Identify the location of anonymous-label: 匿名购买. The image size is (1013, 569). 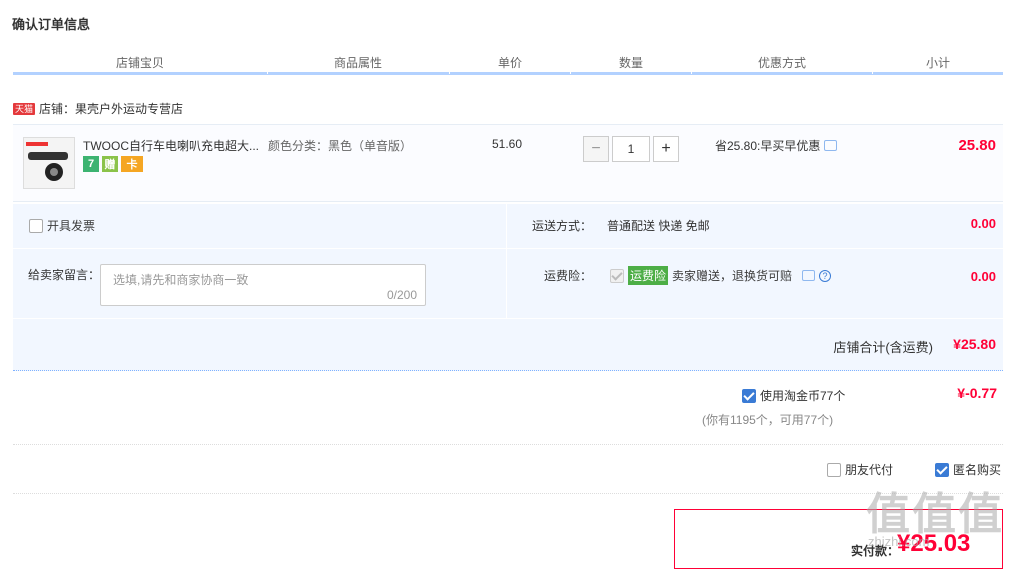
(977, 470).